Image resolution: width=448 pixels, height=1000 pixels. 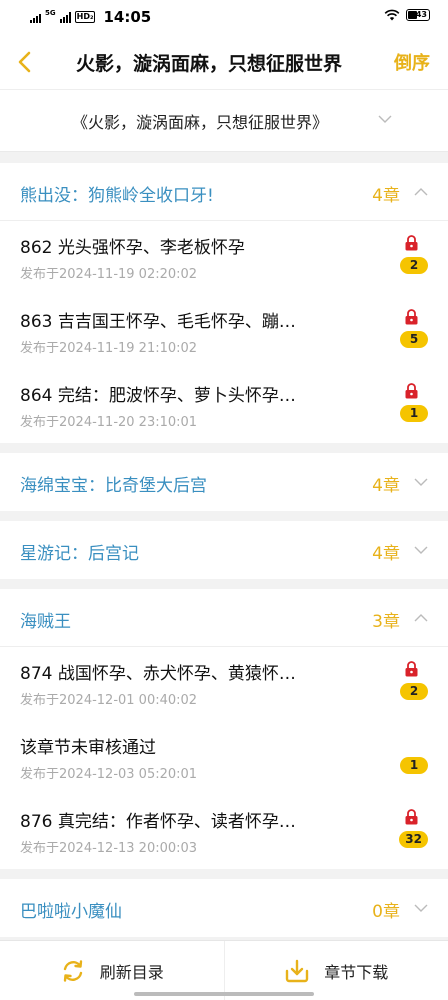 What do you see at coordinates (224, 618) in the screenshot?
I see `volume-header: 海贼王 3章` at bounding box center [224, 618].